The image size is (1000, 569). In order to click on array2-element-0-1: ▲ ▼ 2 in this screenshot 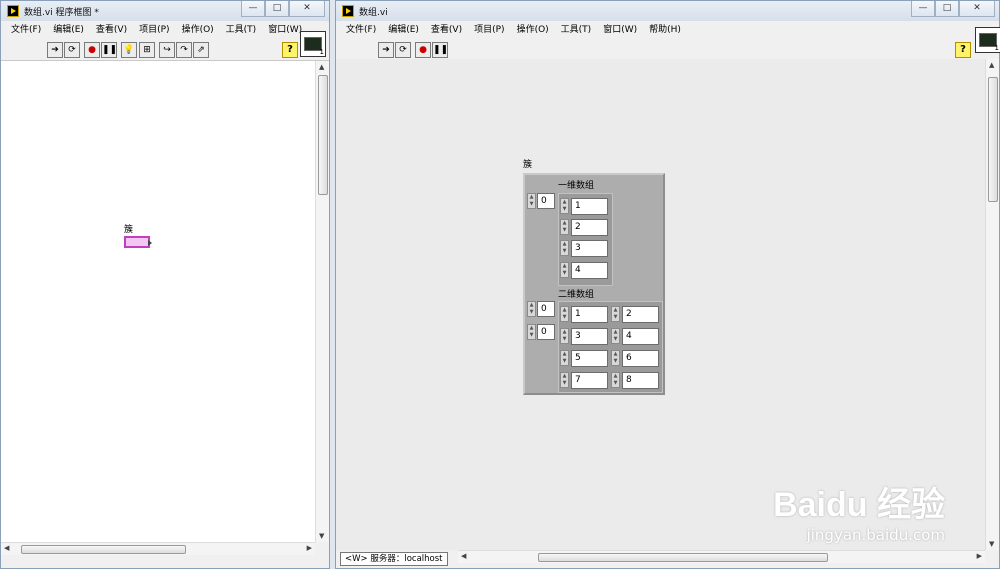, I will do `click(636, 314)`.